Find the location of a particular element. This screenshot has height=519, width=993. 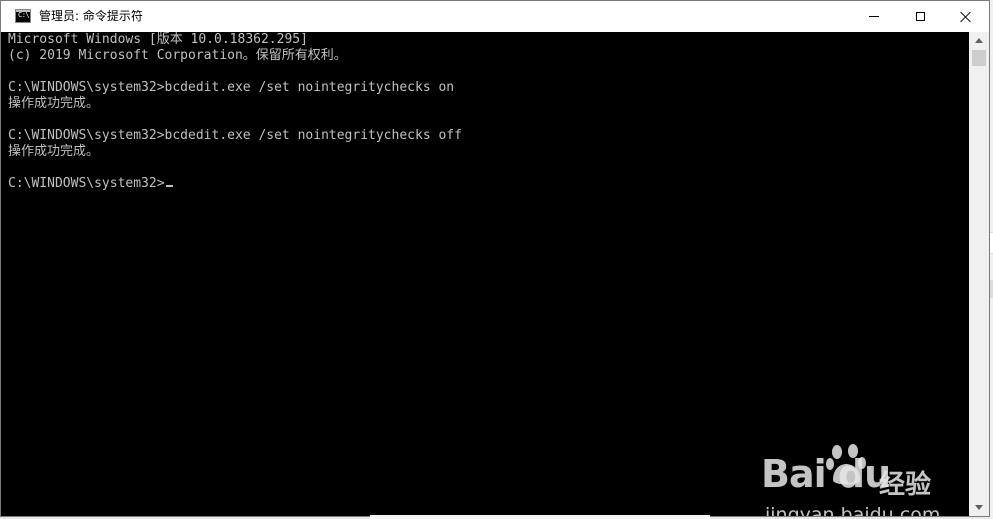

maximize-button is located at coordinates (920, 16).